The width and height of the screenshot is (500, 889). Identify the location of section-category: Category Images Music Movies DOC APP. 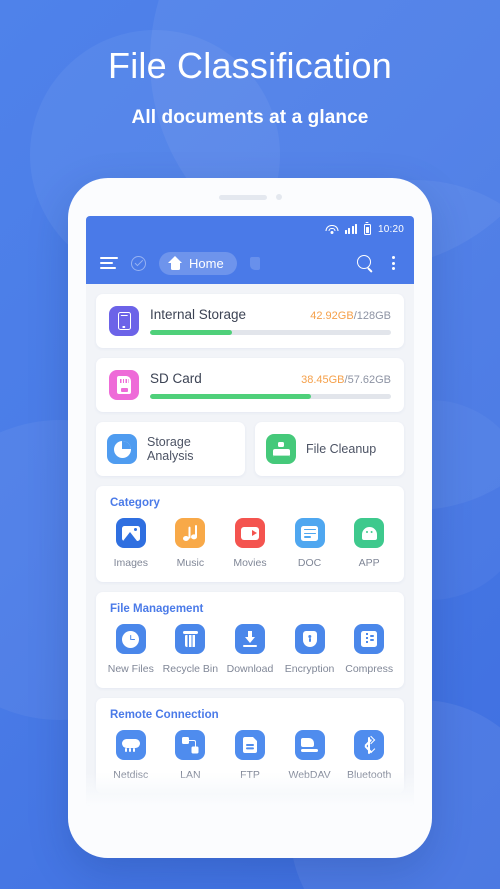
(250, 534).